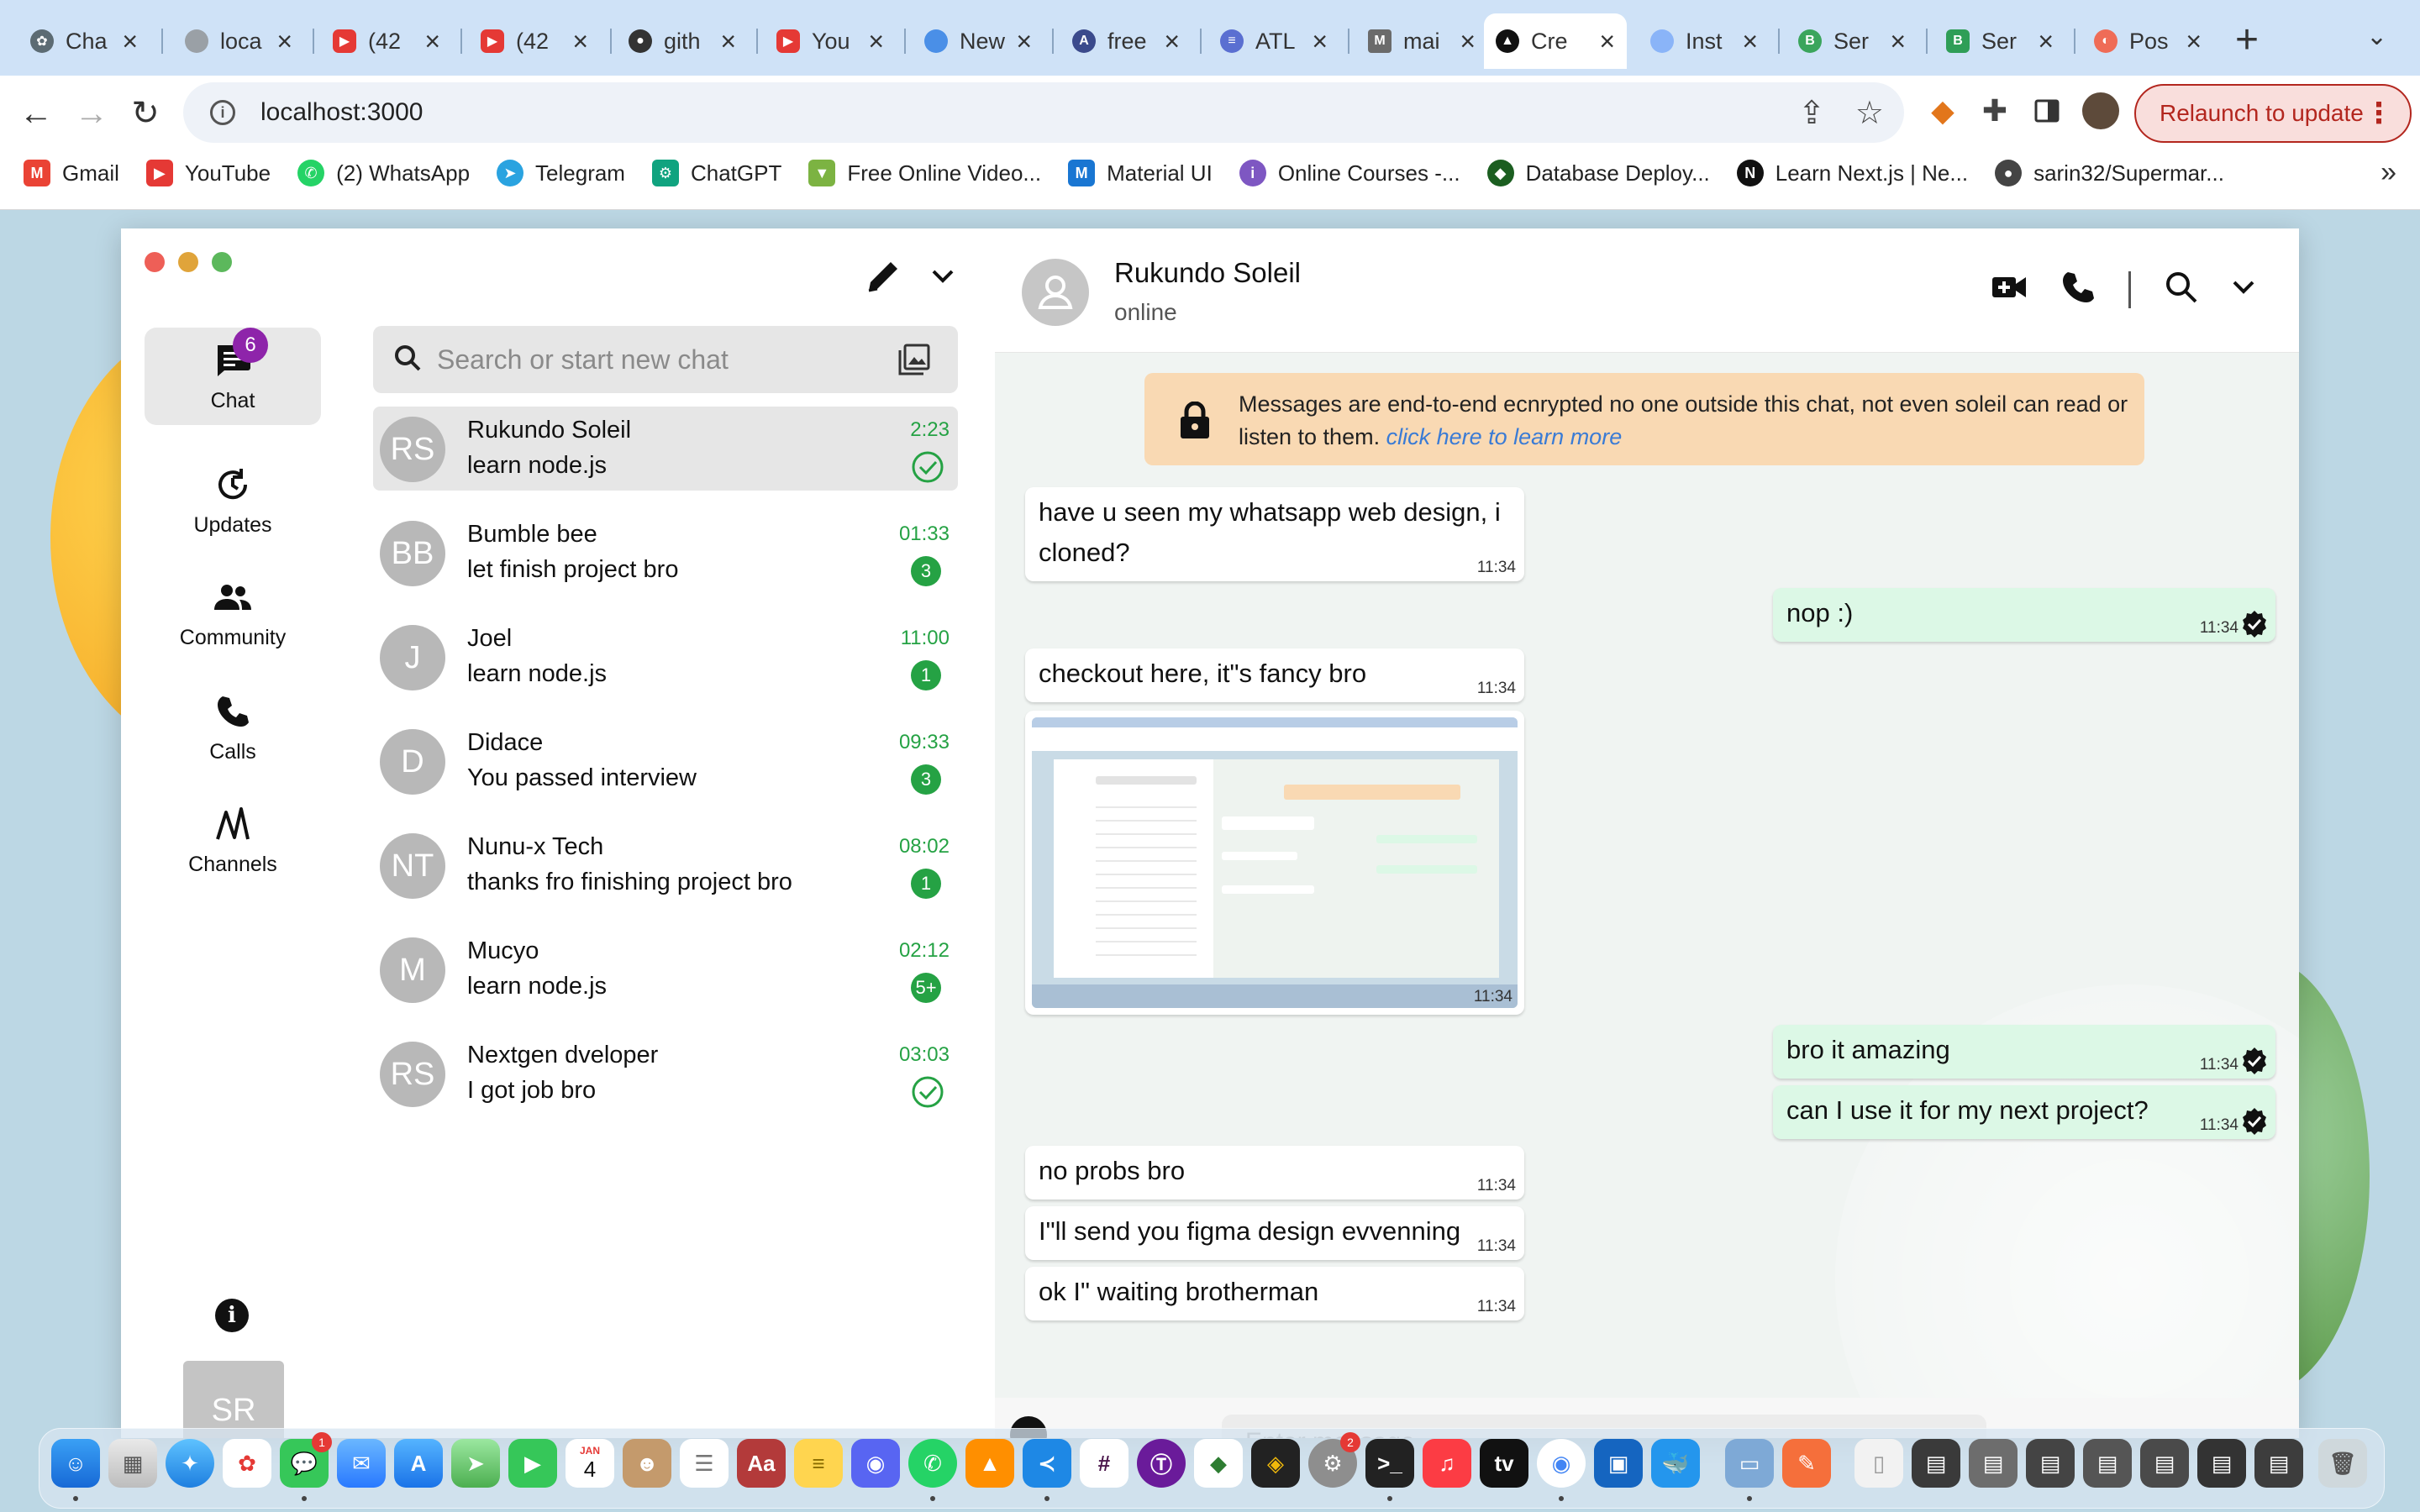  Describe the element at coordinates (1140, 173) in the screenshot. I see `bookmark-material-ui: M Material UI` at that location.